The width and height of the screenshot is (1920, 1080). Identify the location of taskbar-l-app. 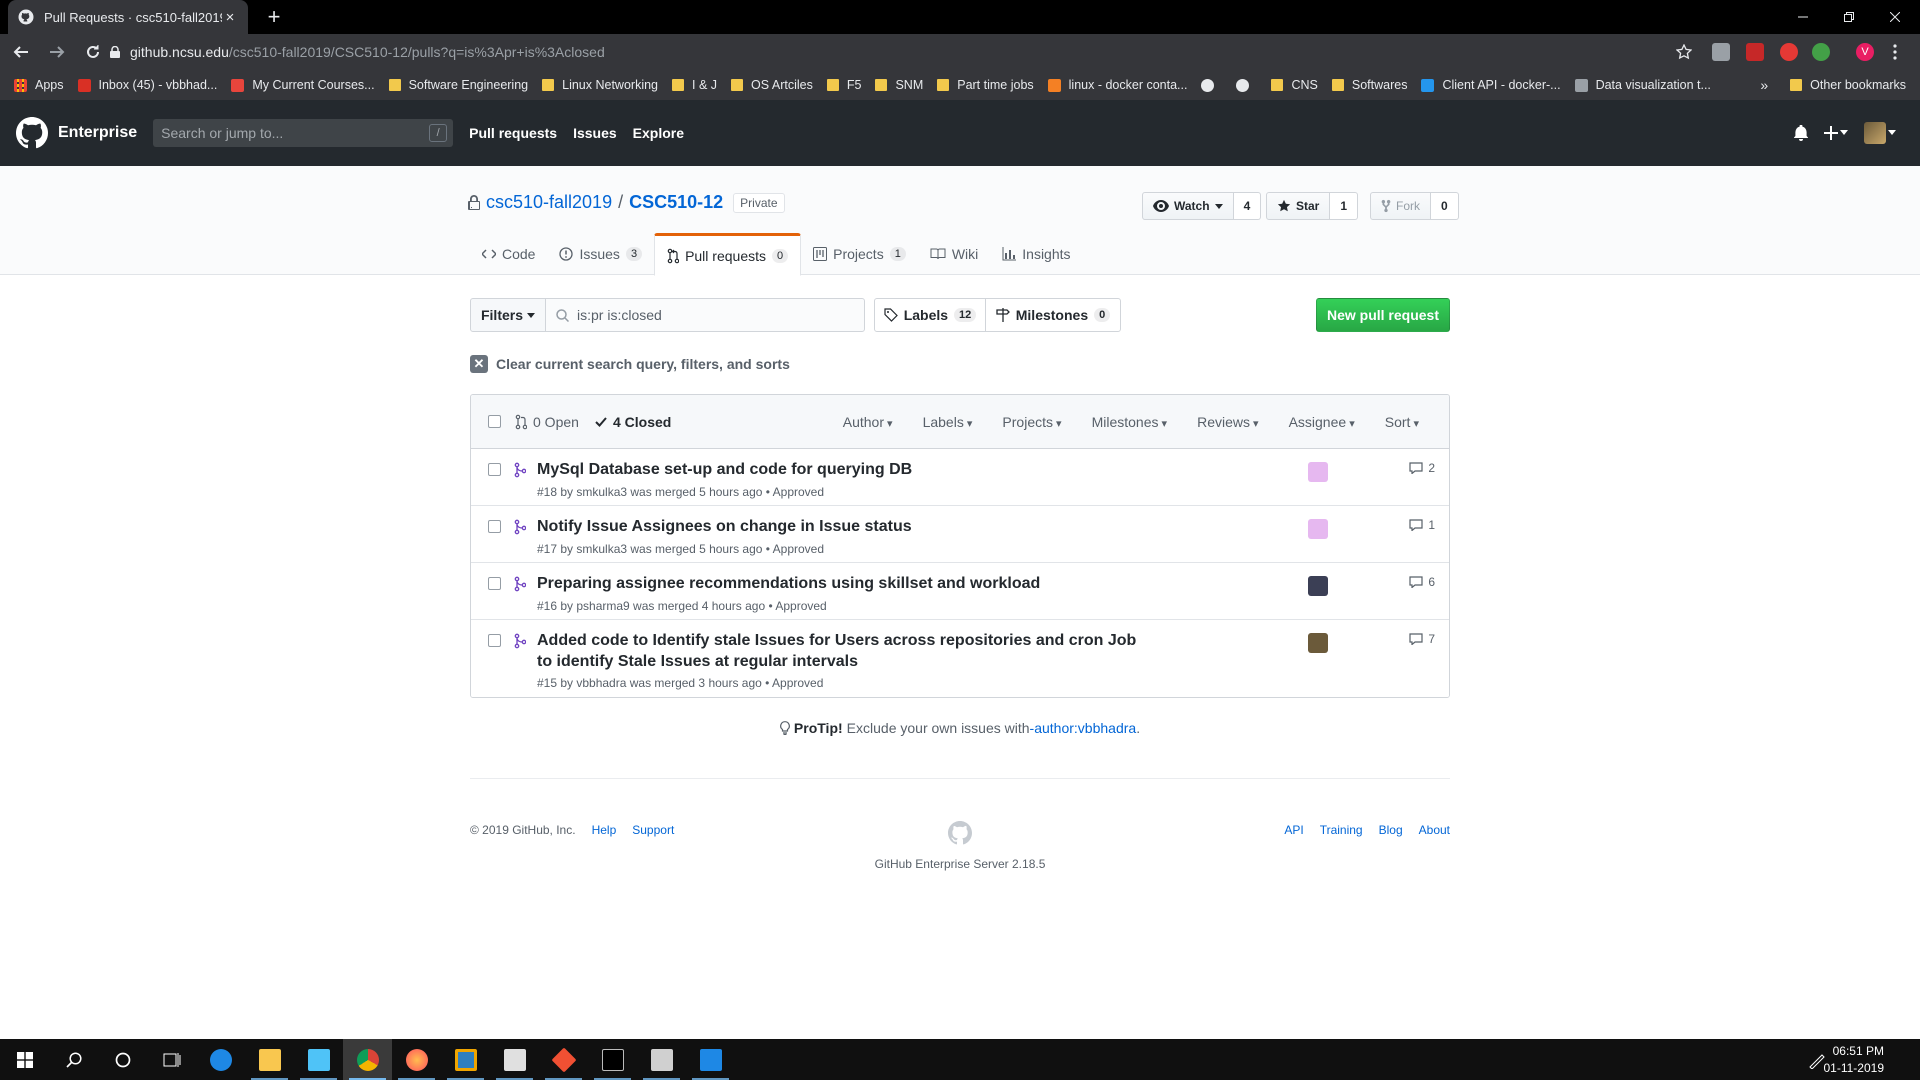
(318, 1059).